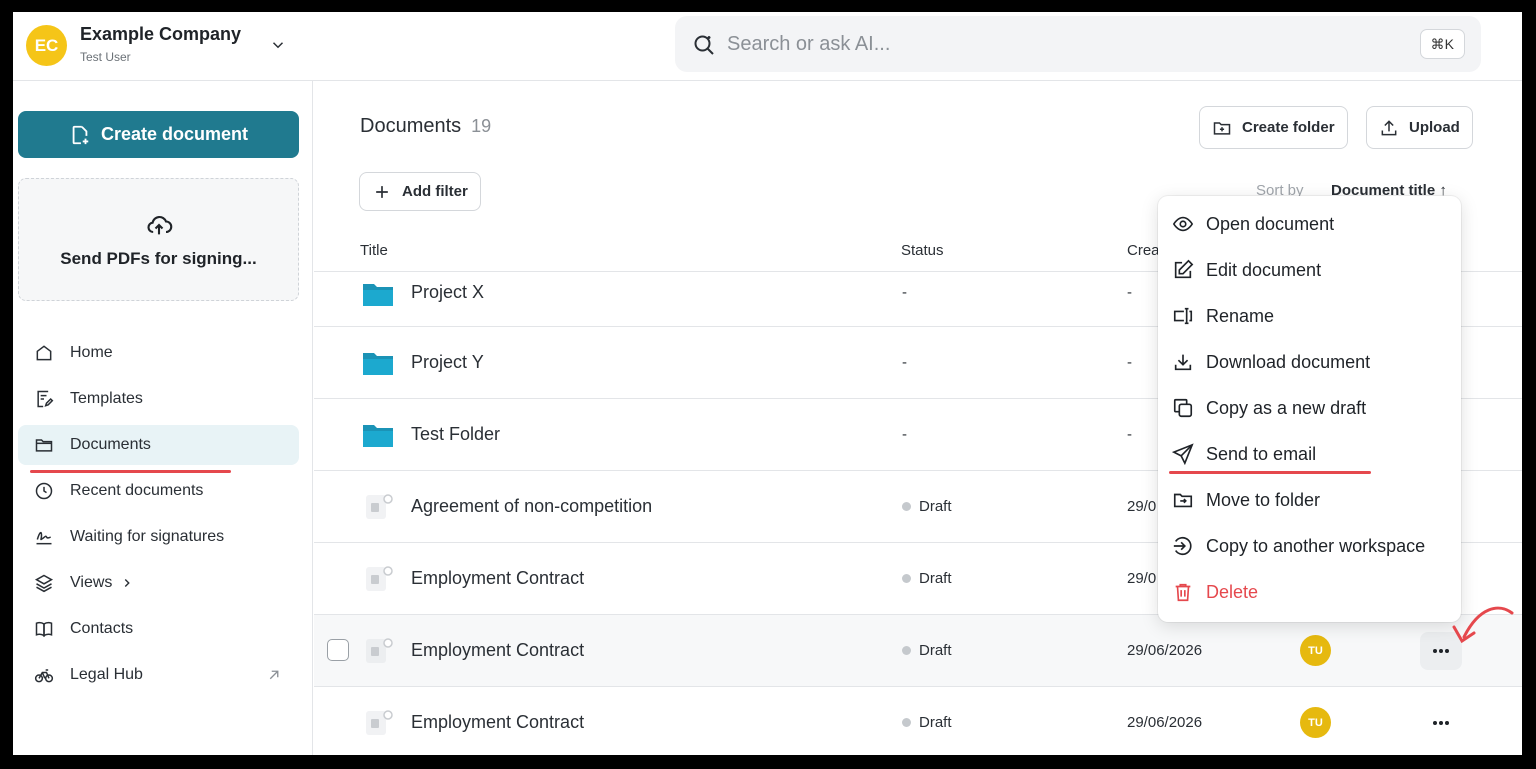  What do you see at coordinates (278, 45) in the screenshot?
I see `chevron-down-icon` at bounding box center [278, 45].